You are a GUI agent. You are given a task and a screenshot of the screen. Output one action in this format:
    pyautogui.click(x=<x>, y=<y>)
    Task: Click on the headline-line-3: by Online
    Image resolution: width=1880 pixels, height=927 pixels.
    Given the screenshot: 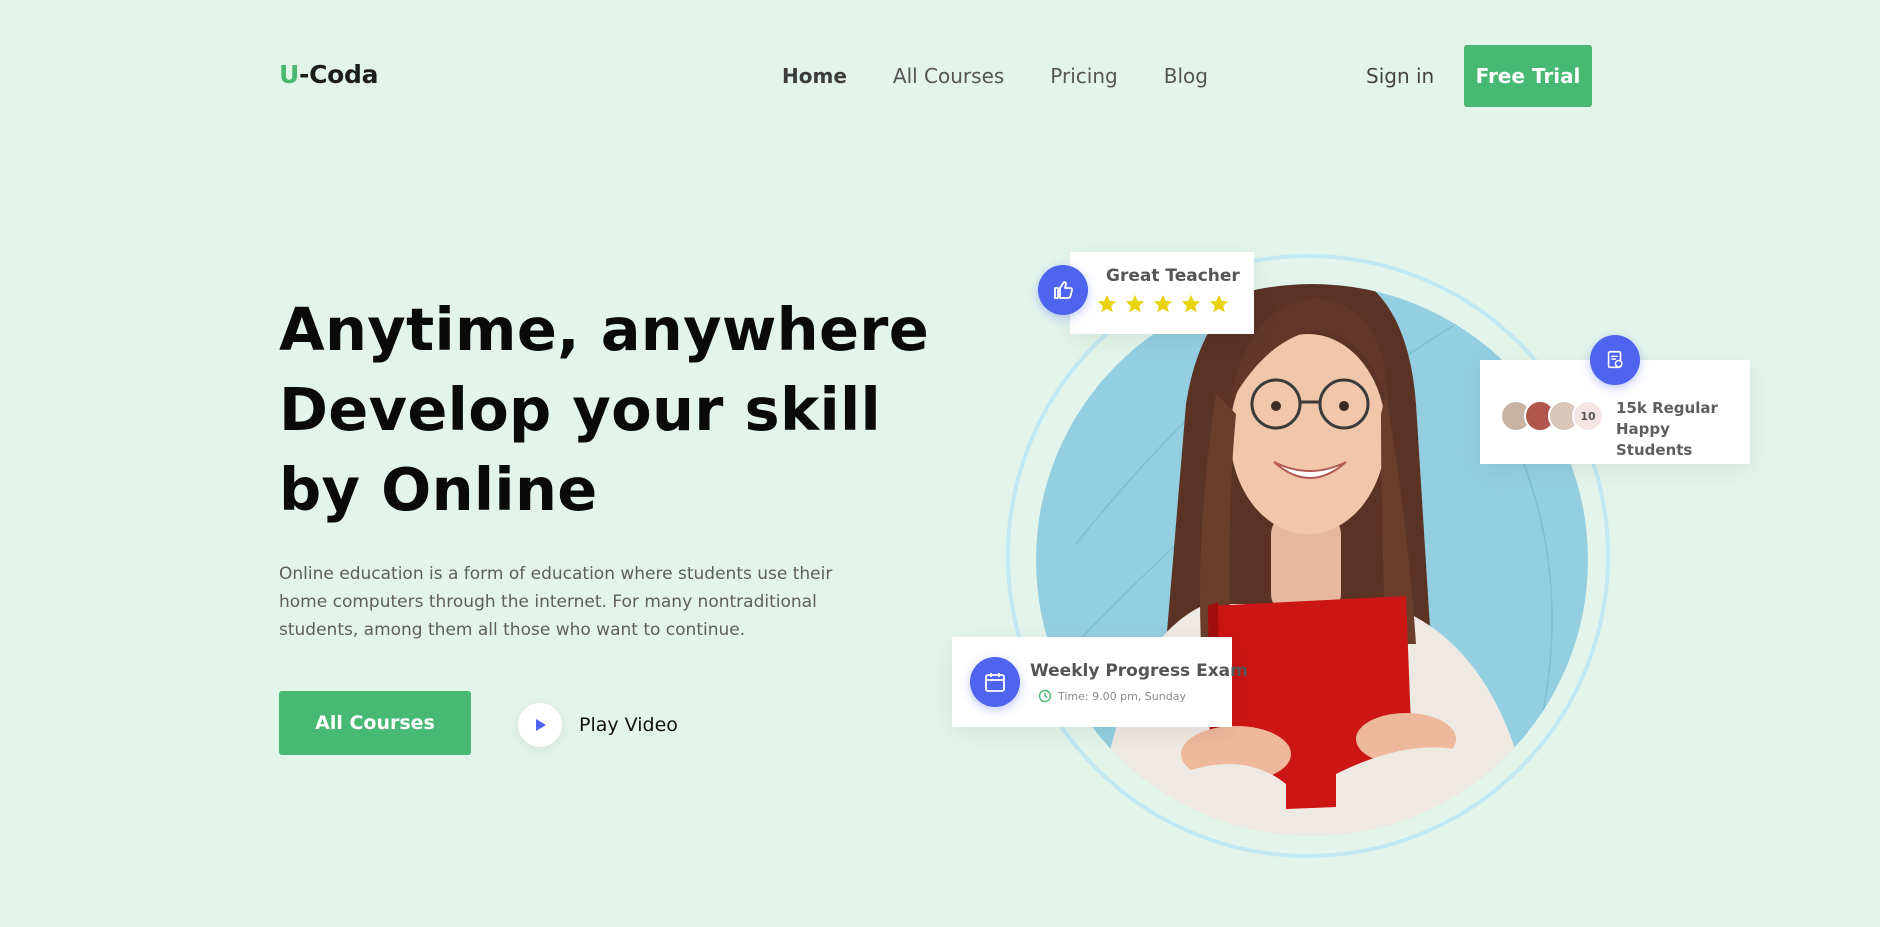 What is the action you would take?
    pyautogui.click(x=438, y=489)
    